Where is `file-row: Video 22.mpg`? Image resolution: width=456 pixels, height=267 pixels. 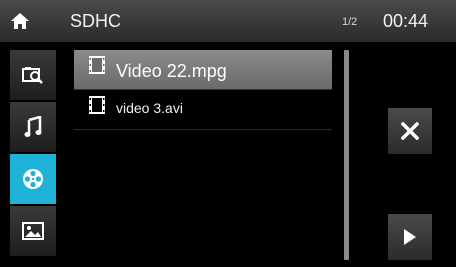
file-row: Video 22.mpg is located at coordinates (203, 70).